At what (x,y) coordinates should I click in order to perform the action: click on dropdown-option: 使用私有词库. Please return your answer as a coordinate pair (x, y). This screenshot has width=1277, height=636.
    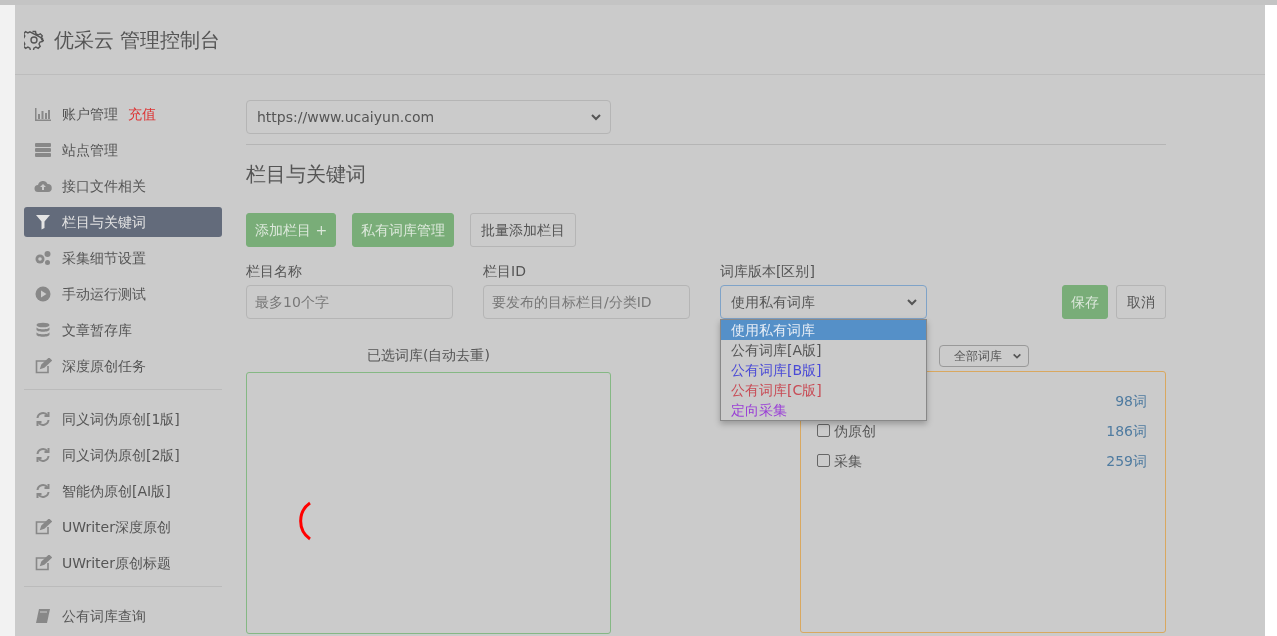
    Looking at the image, I should click on (823, 330).